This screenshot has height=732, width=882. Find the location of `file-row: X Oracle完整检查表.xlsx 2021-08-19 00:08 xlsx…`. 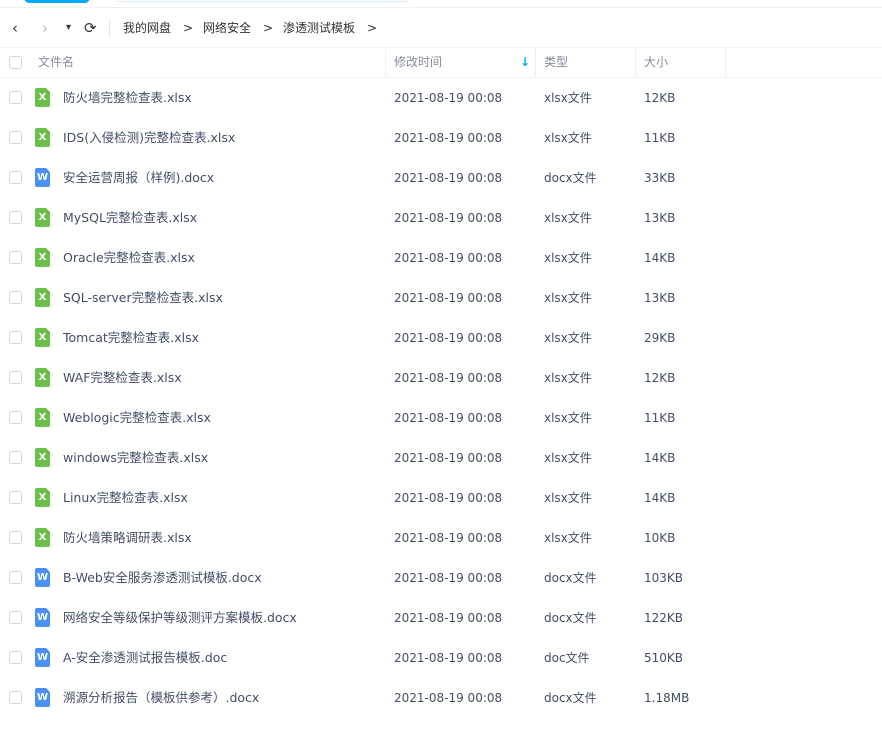

file-row: X Oracle完整检查表.xlsx 2021-08-19 00:08 xlsx… is located at coordinates (441, 258).